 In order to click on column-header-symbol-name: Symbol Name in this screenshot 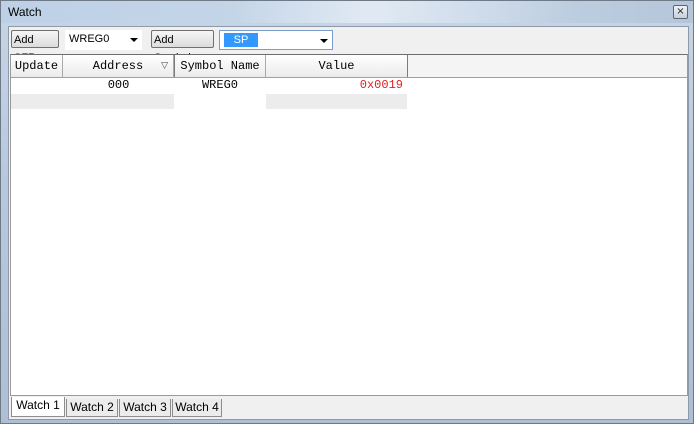, I will do `click(220, 66)`.